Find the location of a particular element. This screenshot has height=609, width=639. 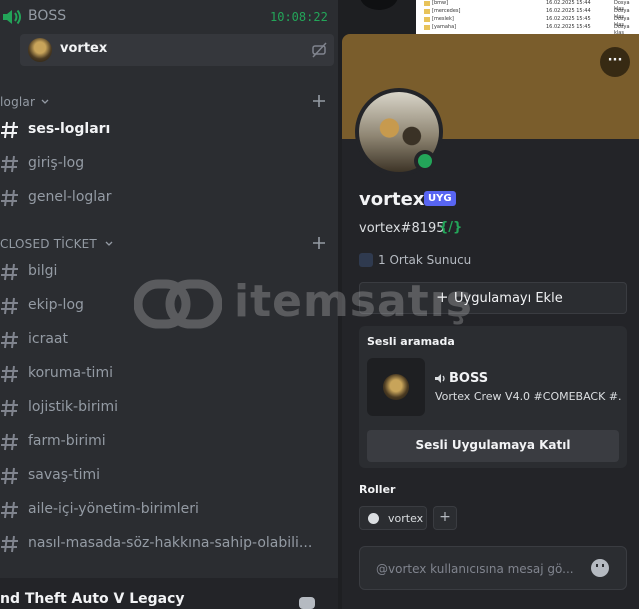

channel-genel-loglar: genel-loglar is located at coordinates (165, 198).